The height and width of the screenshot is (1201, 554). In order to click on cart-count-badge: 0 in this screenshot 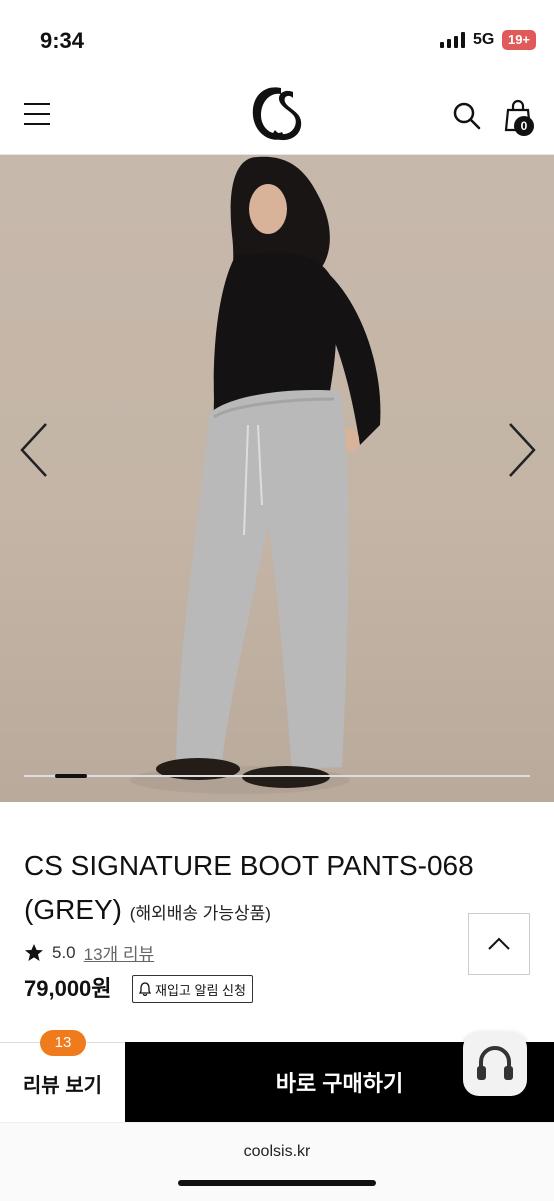, I will do `click(524, 126)`.